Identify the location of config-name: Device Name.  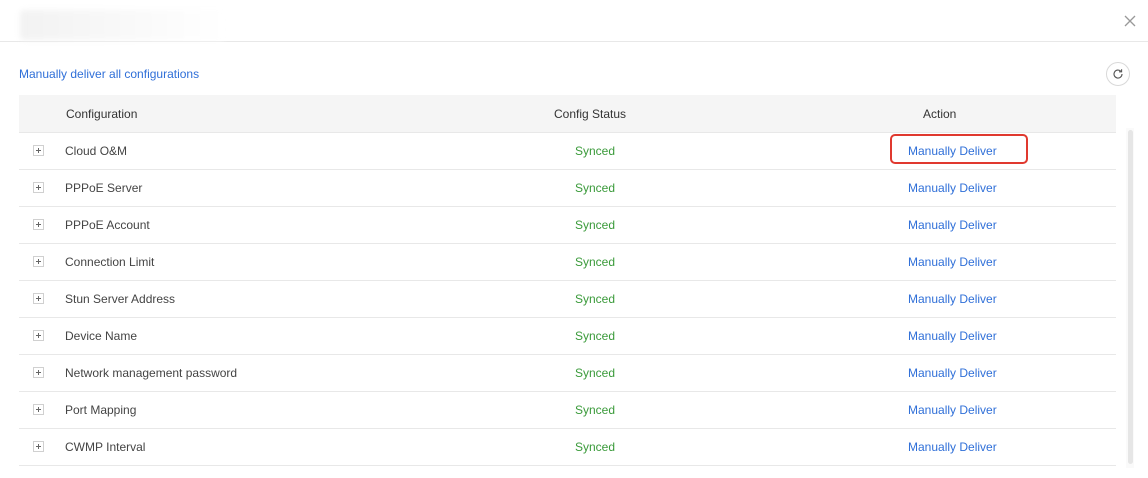
(101, 336).